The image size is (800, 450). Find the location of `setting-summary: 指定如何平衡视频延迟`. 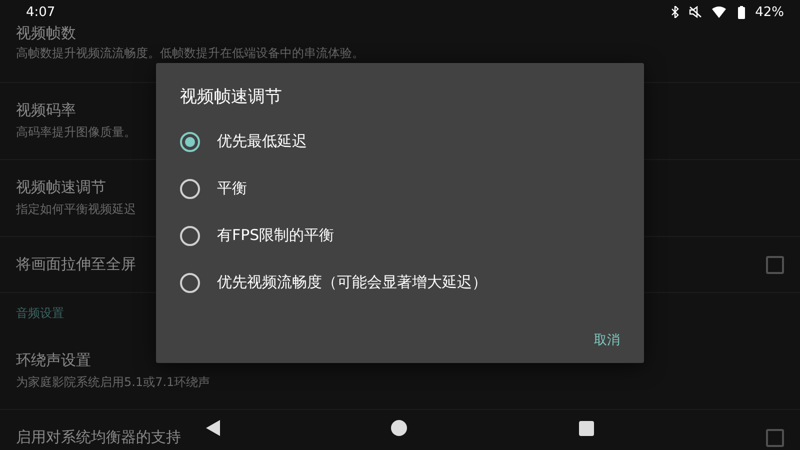

setting-summary: 指定如何平衡视频延迟 is located at coordinates (76, 209).